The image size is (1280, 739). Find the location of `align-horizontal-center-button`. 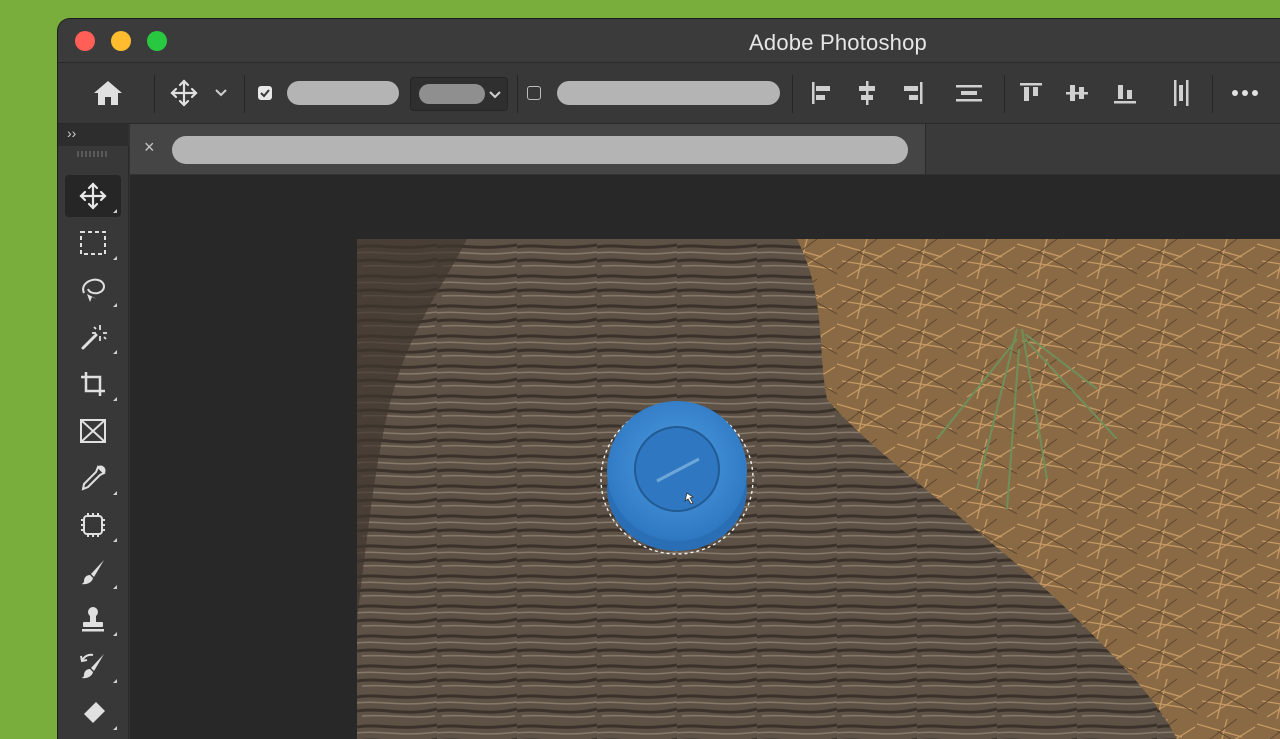

align-horizontal-center-button is located at coordinates (867, 93).